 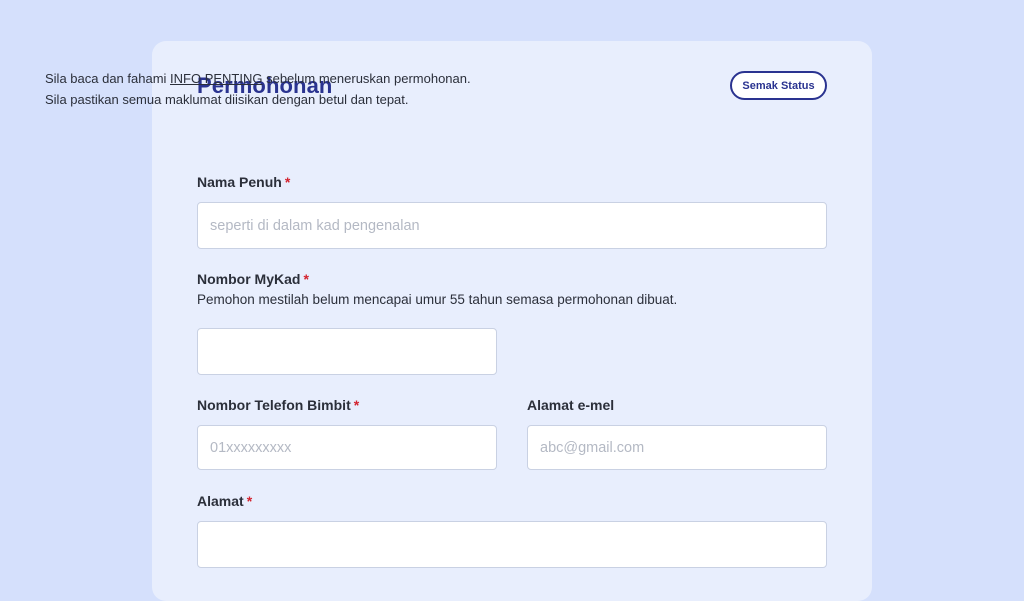 I want to click on phone-input, so click(x=347, y=447).